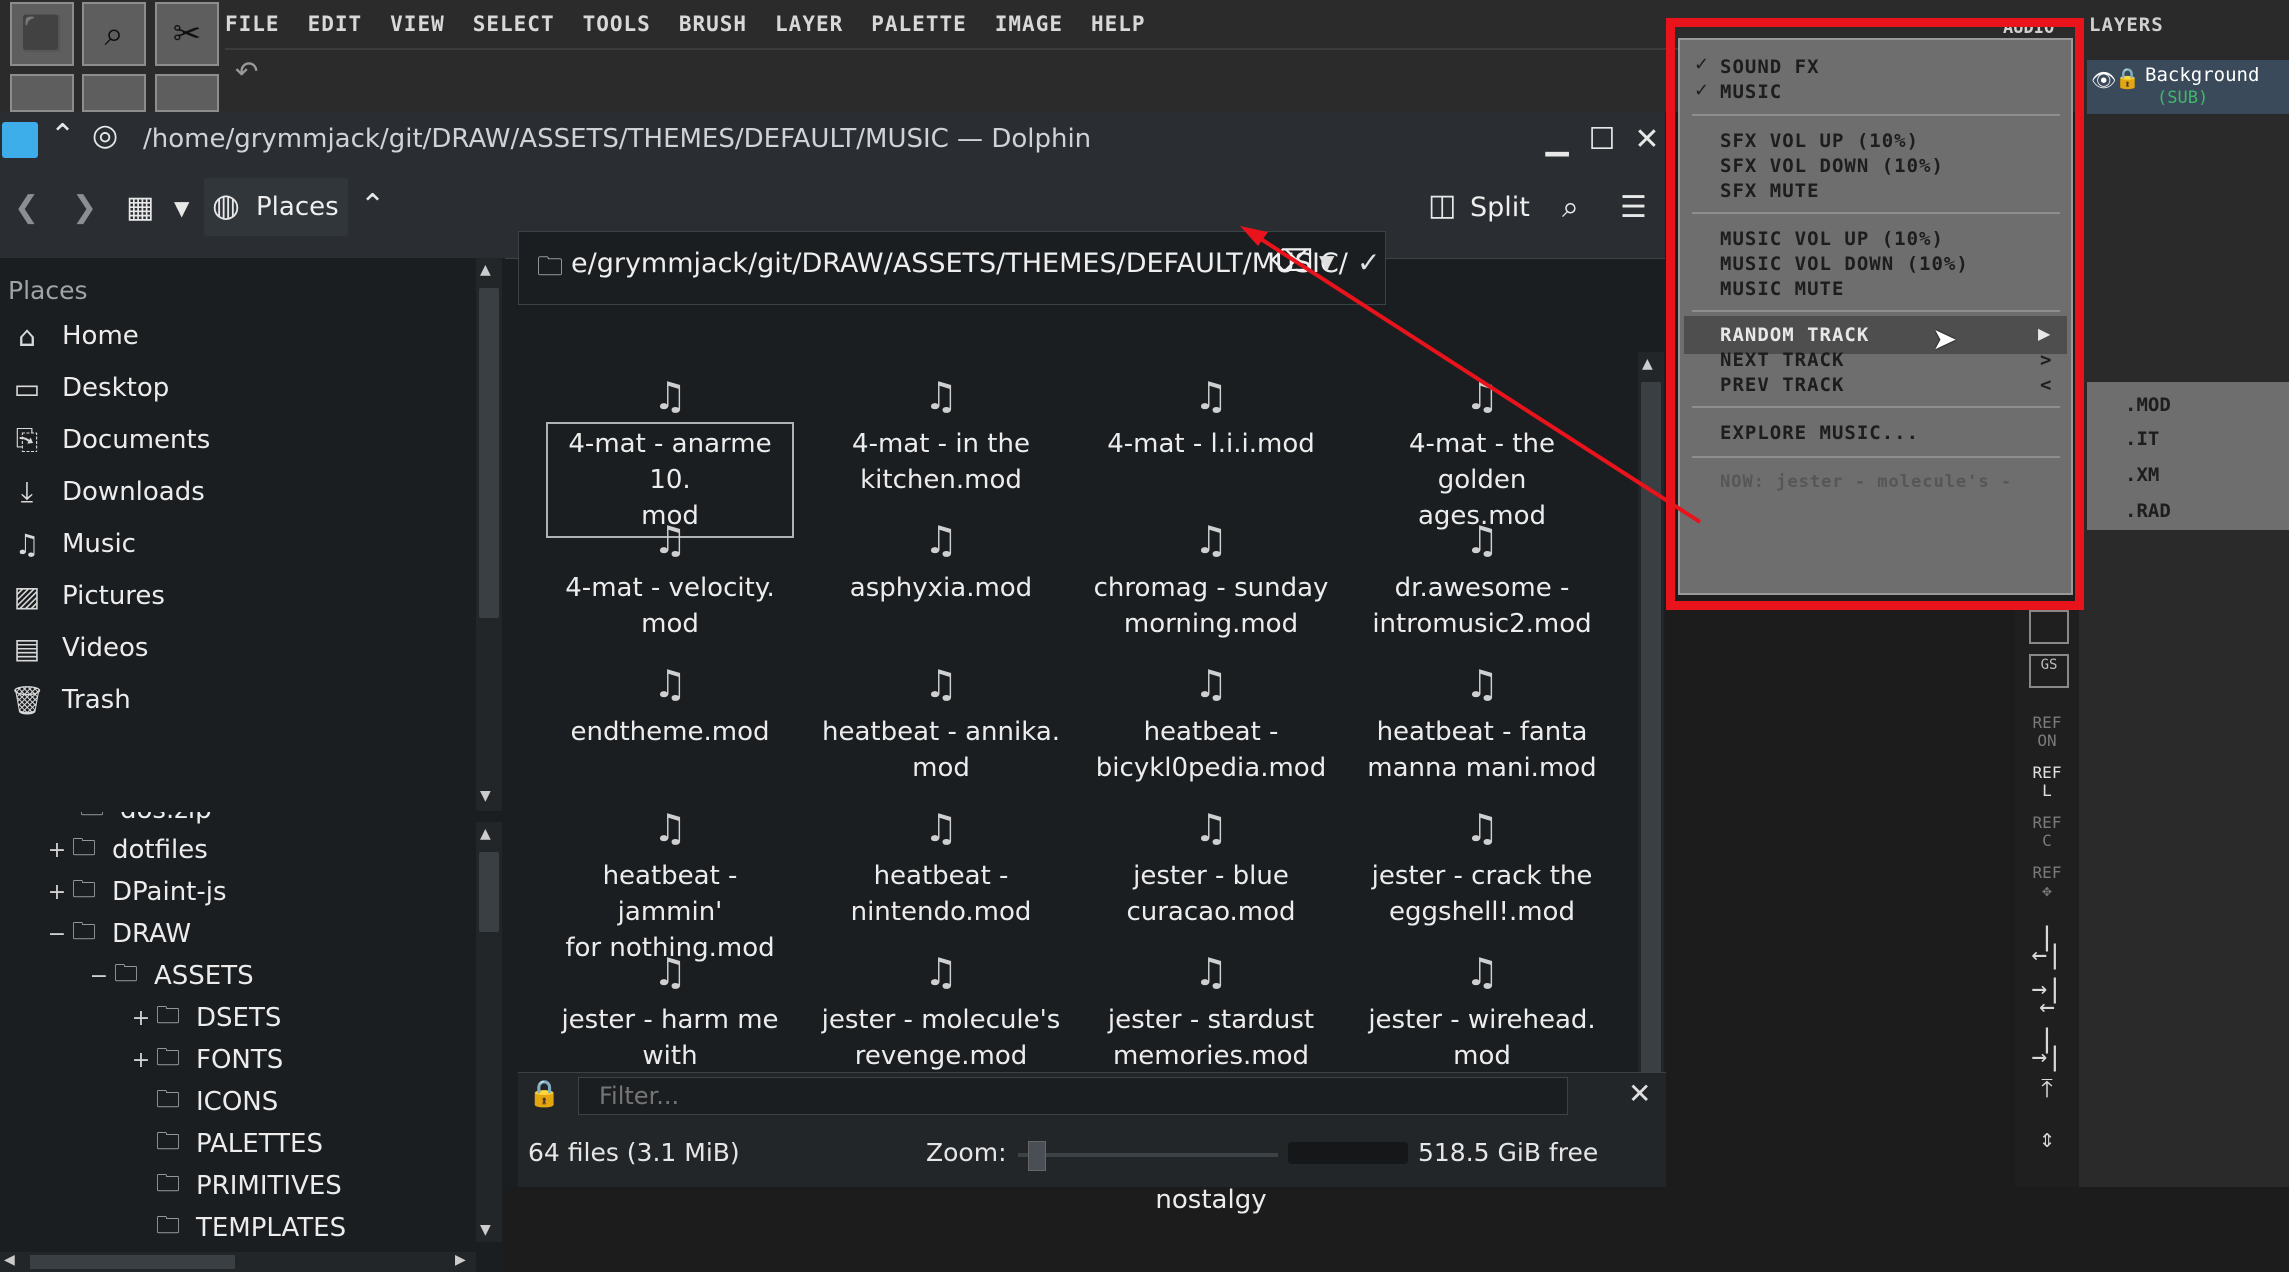 The height and width of the screenshot is (1272, 2289). Describe the element at coordinates (168, 1224) in the screenshot. I see `folder-icon: 🗀` at that location.